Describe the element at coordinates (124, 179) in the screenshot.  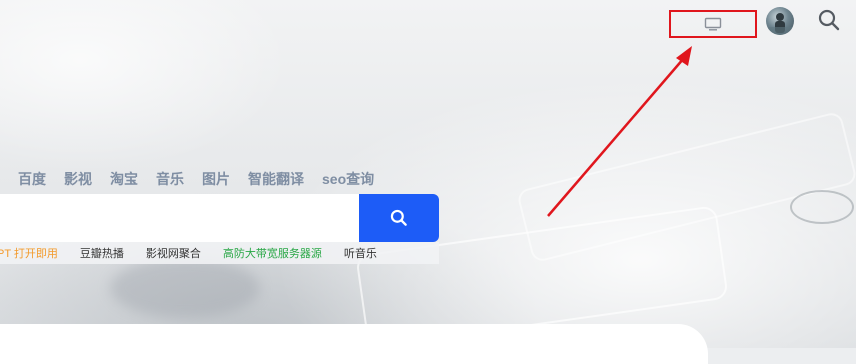
I see `tab-taobao: 淘宝` at that location.